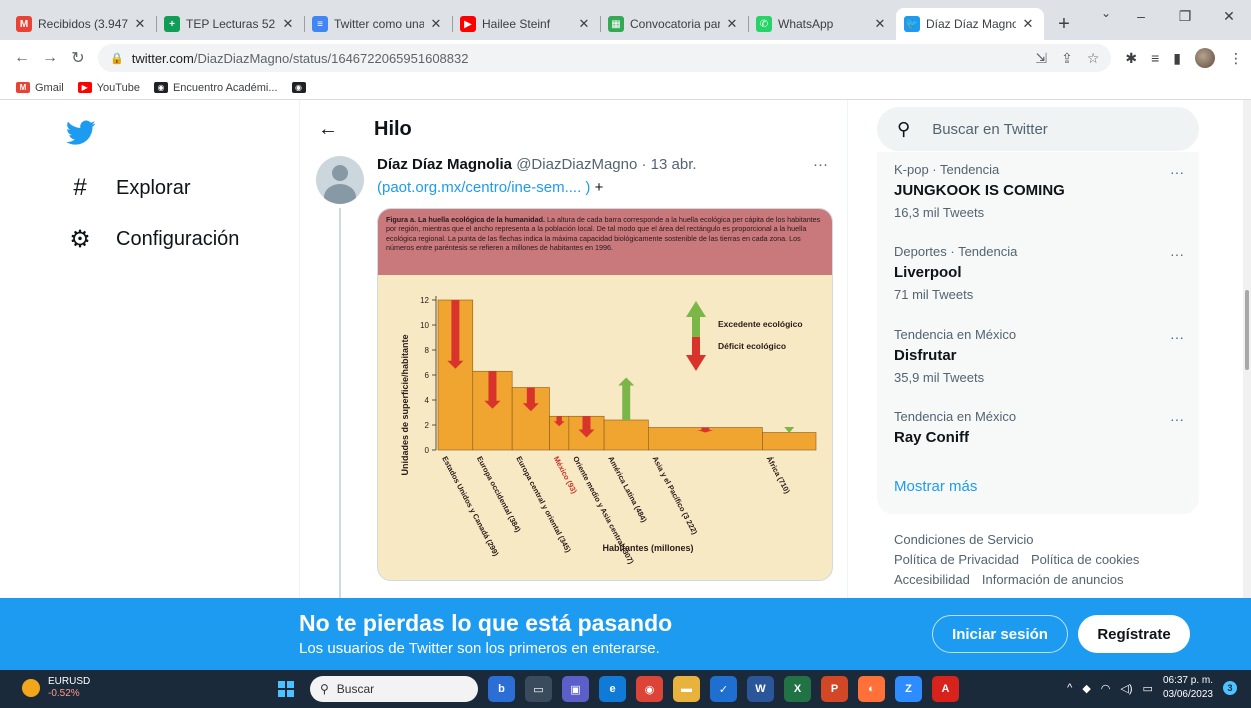 The width and height of the screenshot is (1251, 708). I want to click on legend-surplus-arrow-icon, so click(696, 319).